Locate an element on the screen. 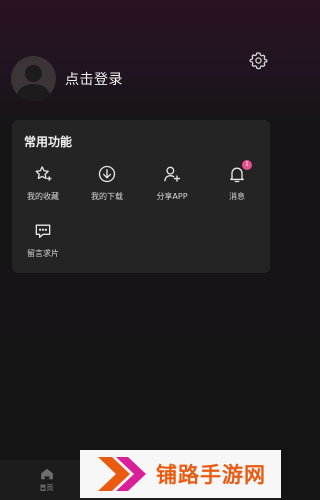 Image resolution: width=320 pixels, height=500 pixels. messages-label: 消息 is located at coordinates (237, 196).